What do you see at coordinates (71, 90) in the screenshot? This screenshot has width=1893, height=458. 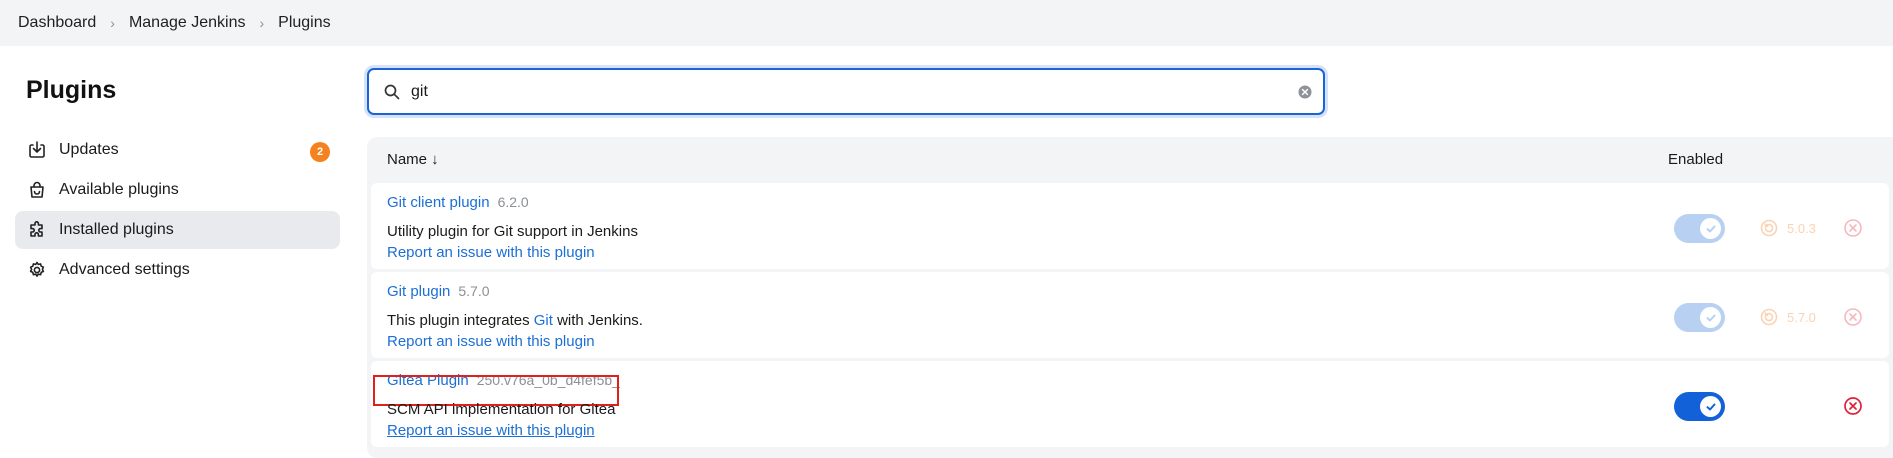 I see `page-title: Plugins` at bounding box center [71, 90].